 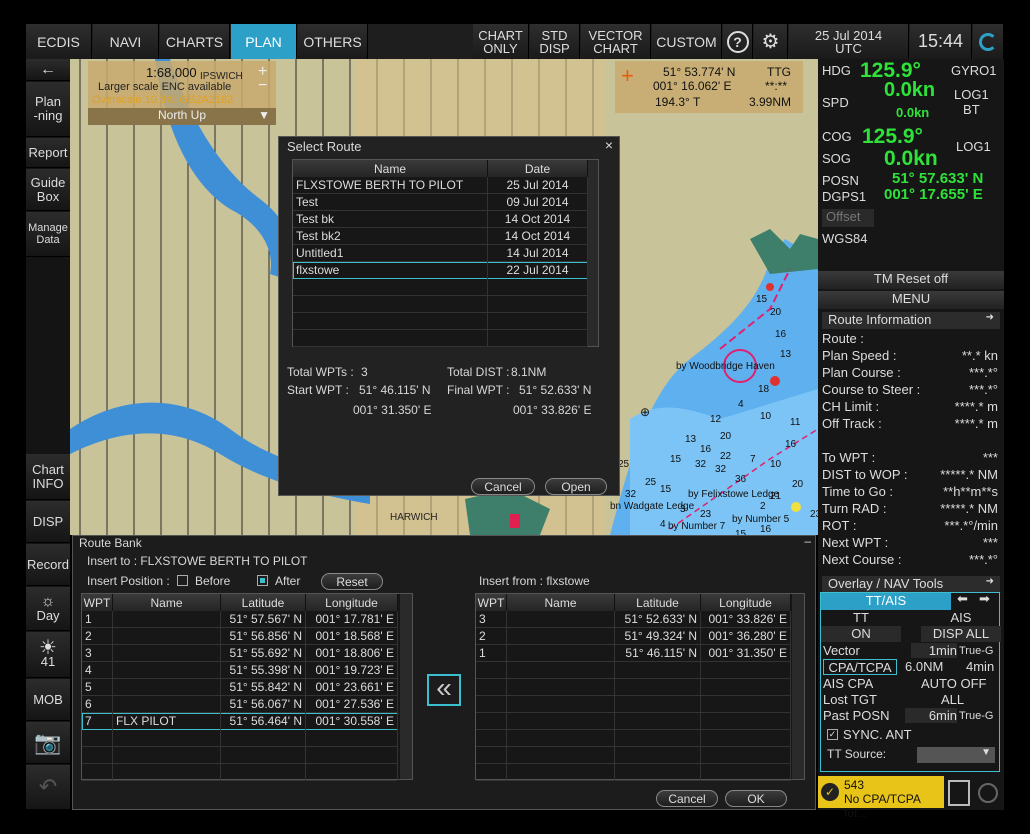 What do you see at coordinates (240, 619) in the screenshot?
I see `table-row: 1 51° 57.567' N 001° 17.781' E` at bounding box center [240, 619].